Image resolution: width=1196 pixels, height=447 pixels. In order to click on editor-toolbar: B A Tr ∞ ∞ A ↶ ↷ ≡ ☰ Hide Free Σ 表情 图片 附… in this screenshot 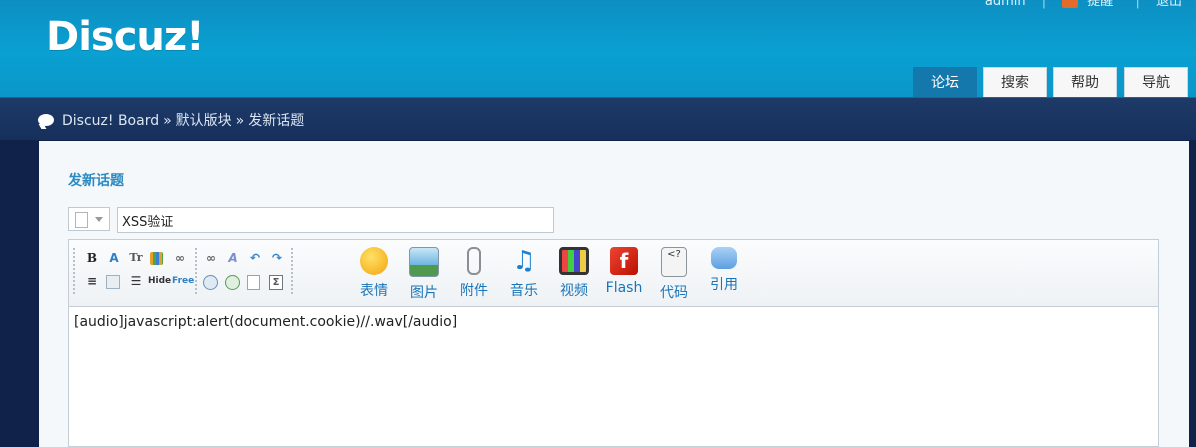, I will do `click(613, 273)`.